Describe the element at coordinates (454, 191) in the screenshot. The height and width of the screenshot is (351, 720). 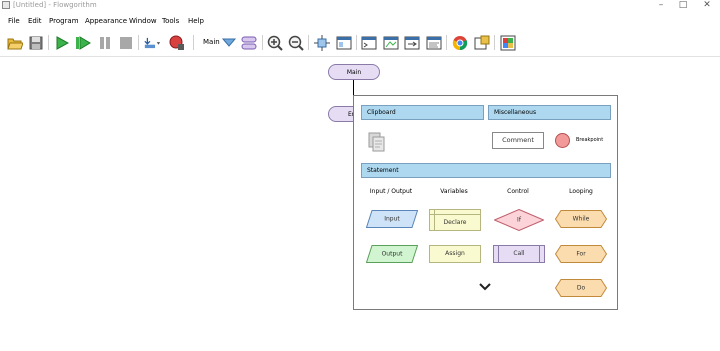
I see `column-header-variables: Variables` at that location.